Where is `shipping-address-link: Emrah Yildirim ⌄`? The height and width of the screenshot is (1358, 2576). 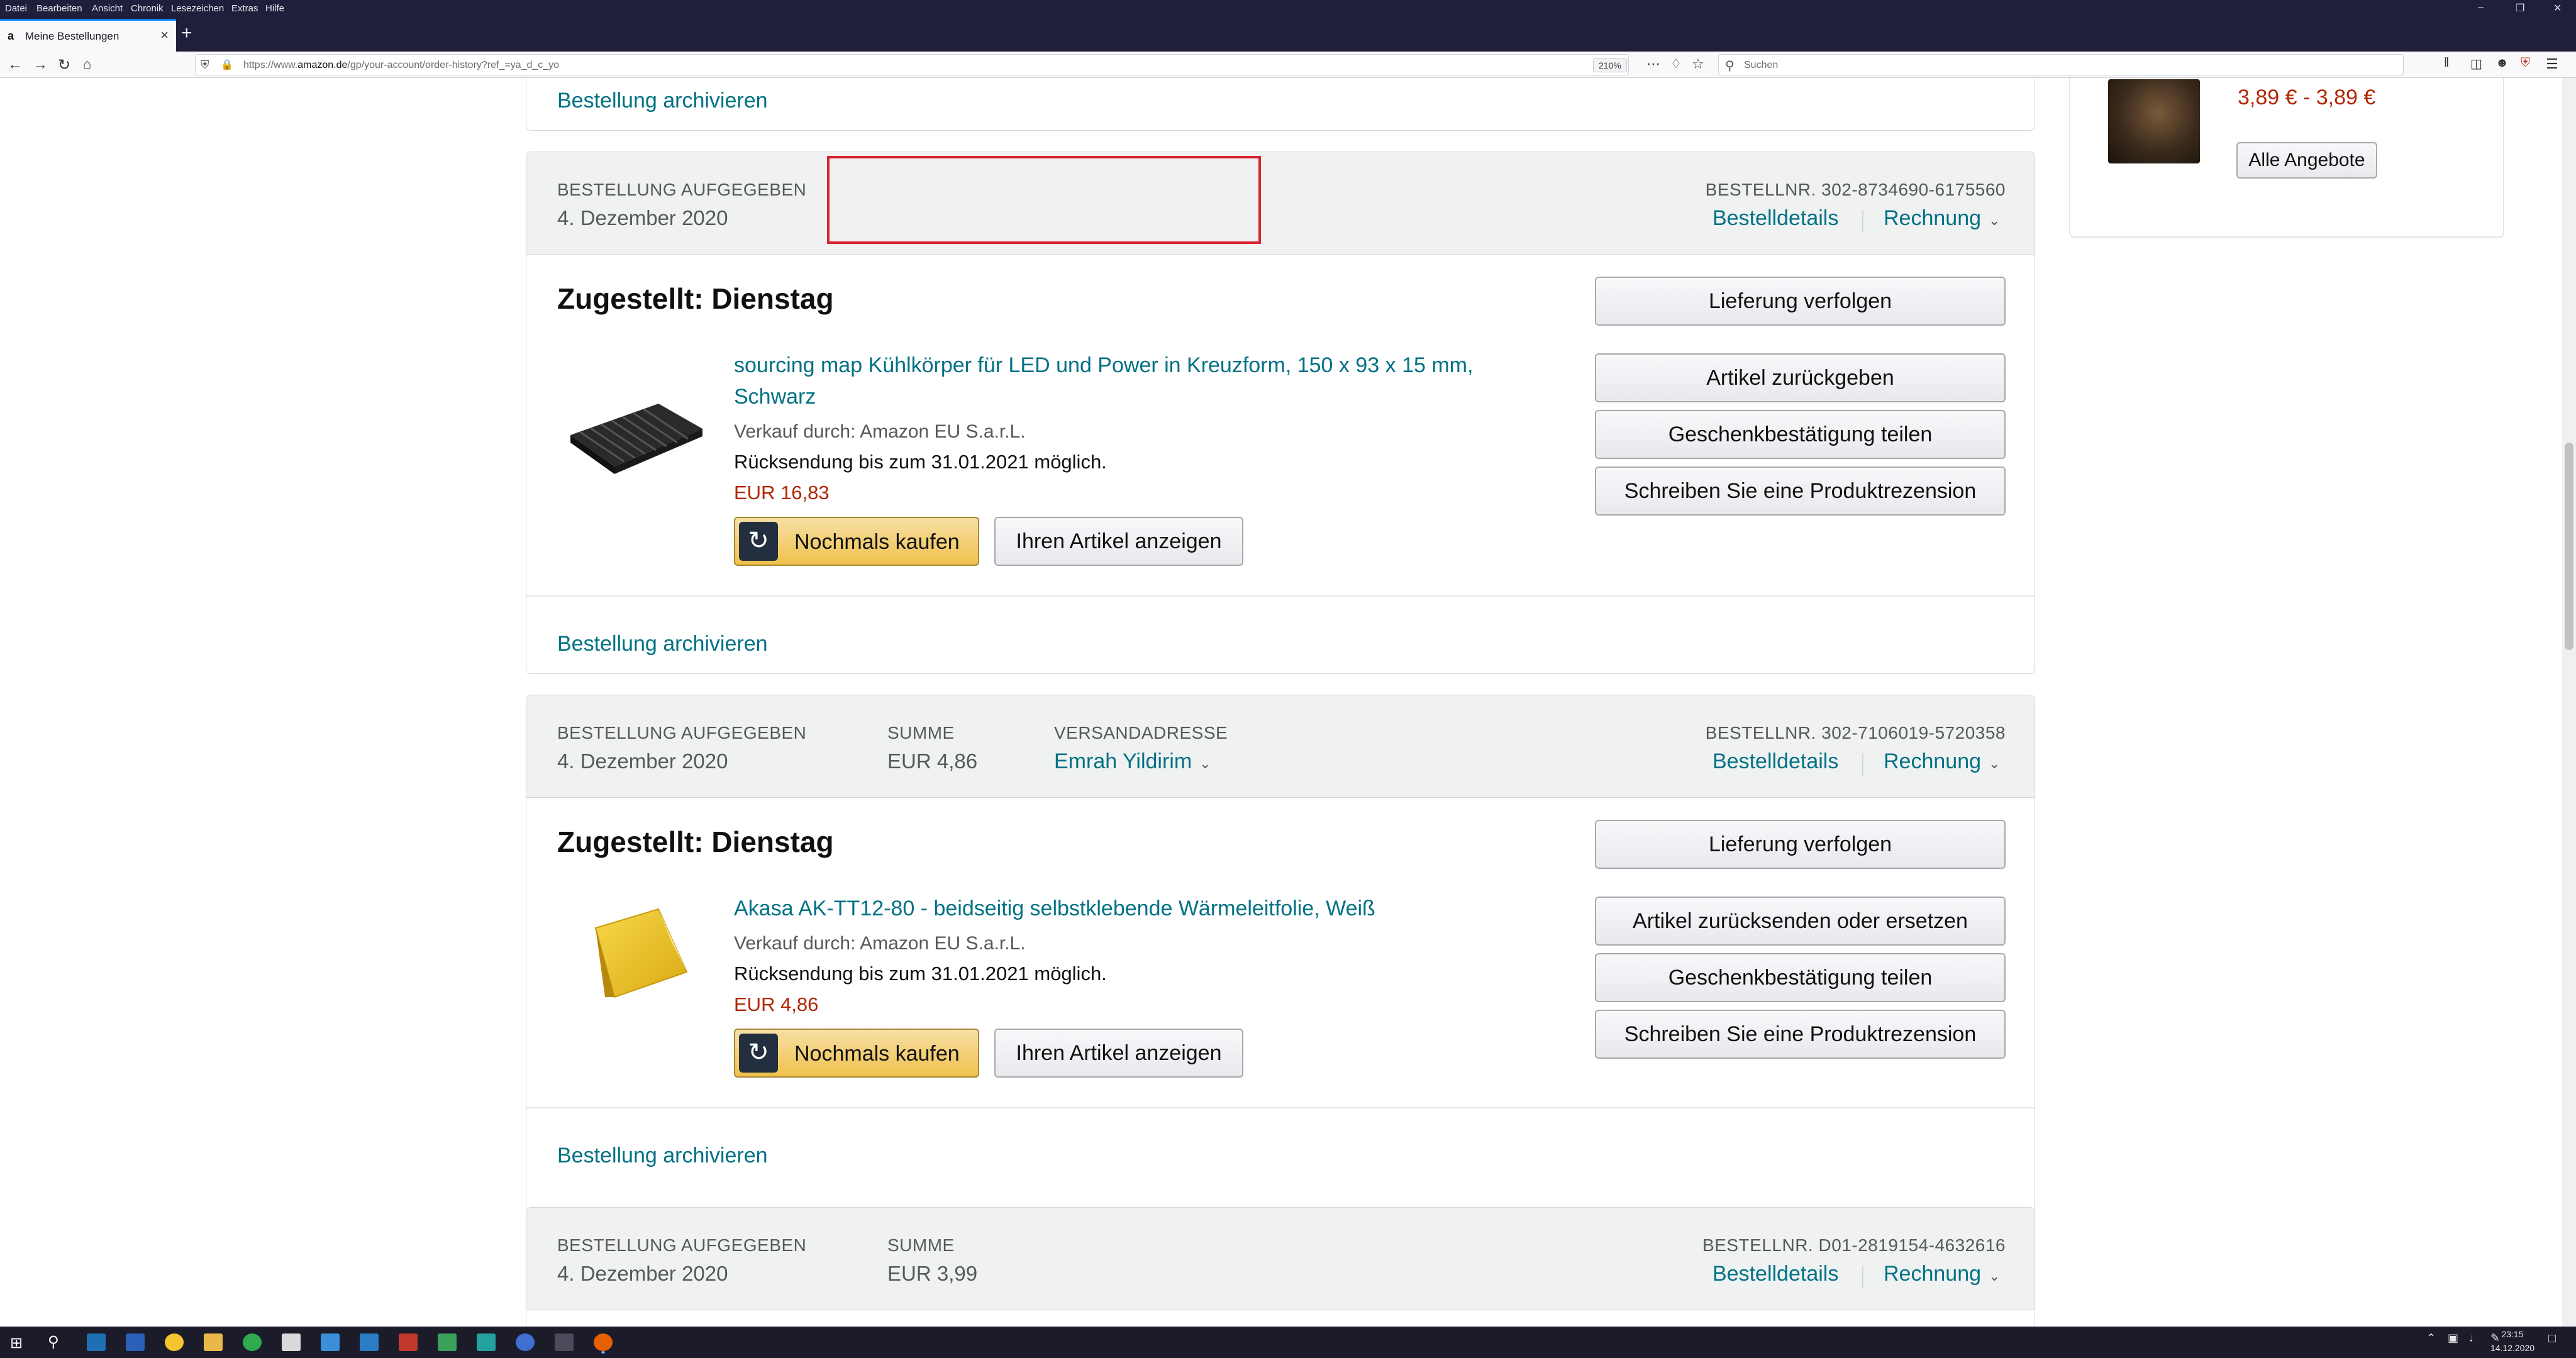 shipping-address-link: Emrah Yildirim ⌄ is located at coordinates (1132, 761).